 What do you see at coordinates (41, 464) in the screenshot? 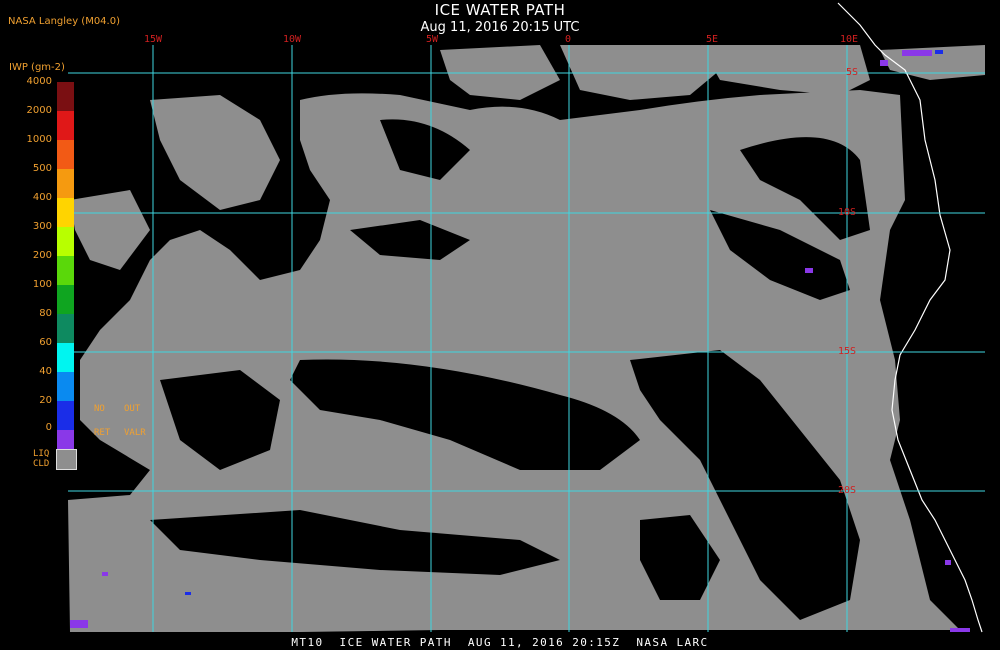
I see `legend-cld-label: CLD` at bounding box center [41, 464].